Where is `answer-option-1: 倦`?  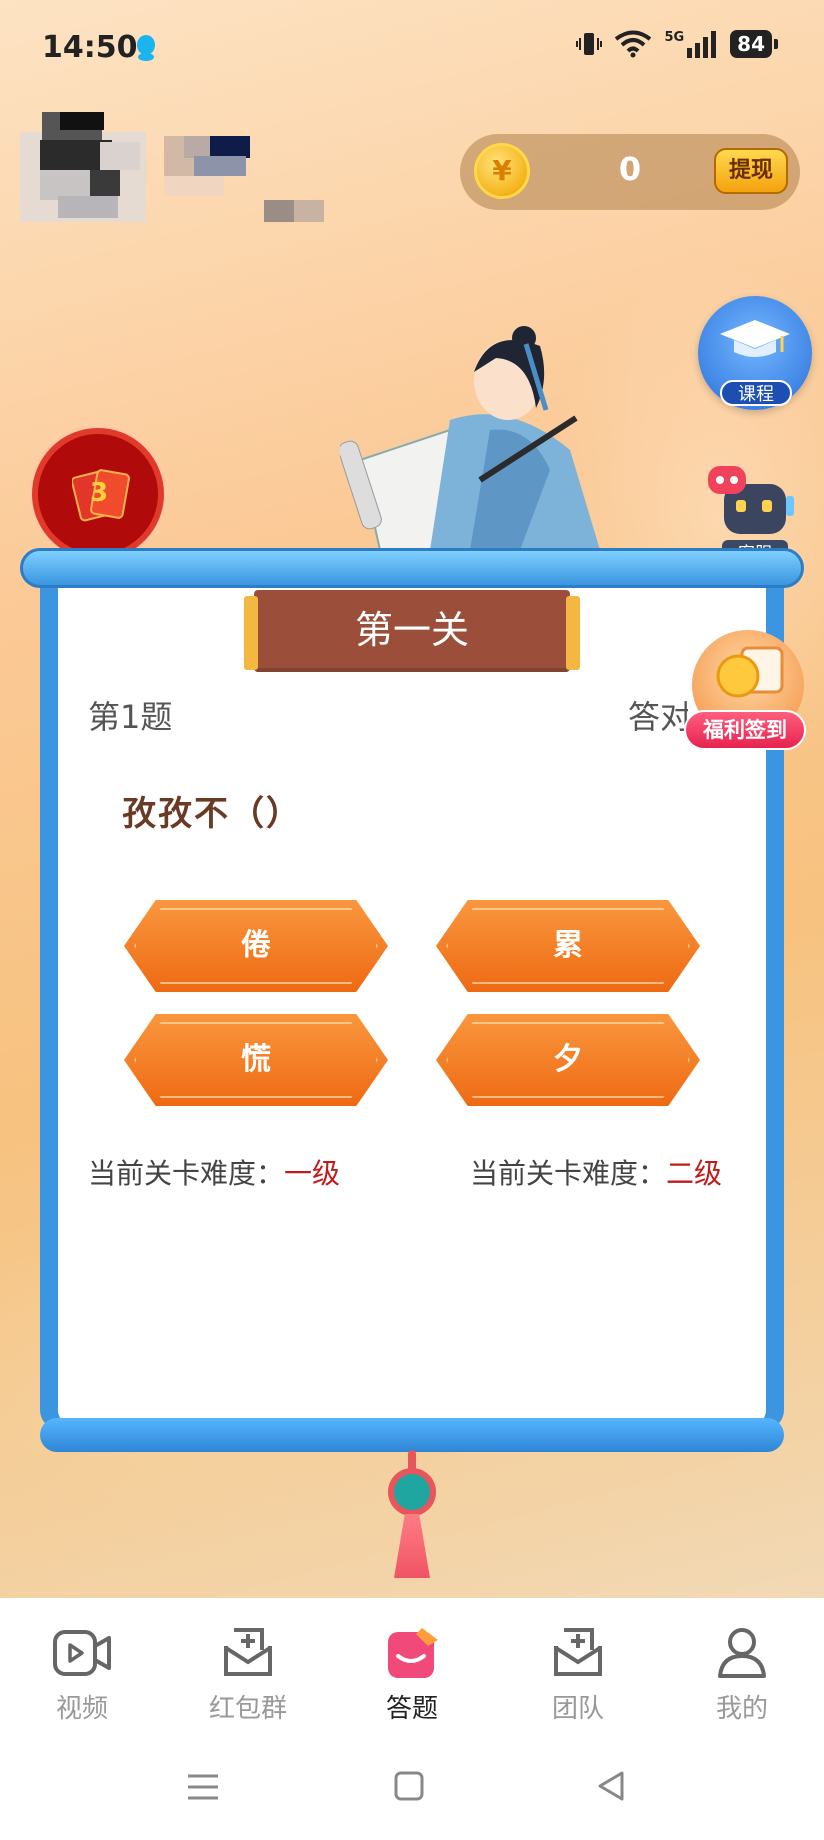
answer-option-1: 倦 is located at coordinates (256, 946).